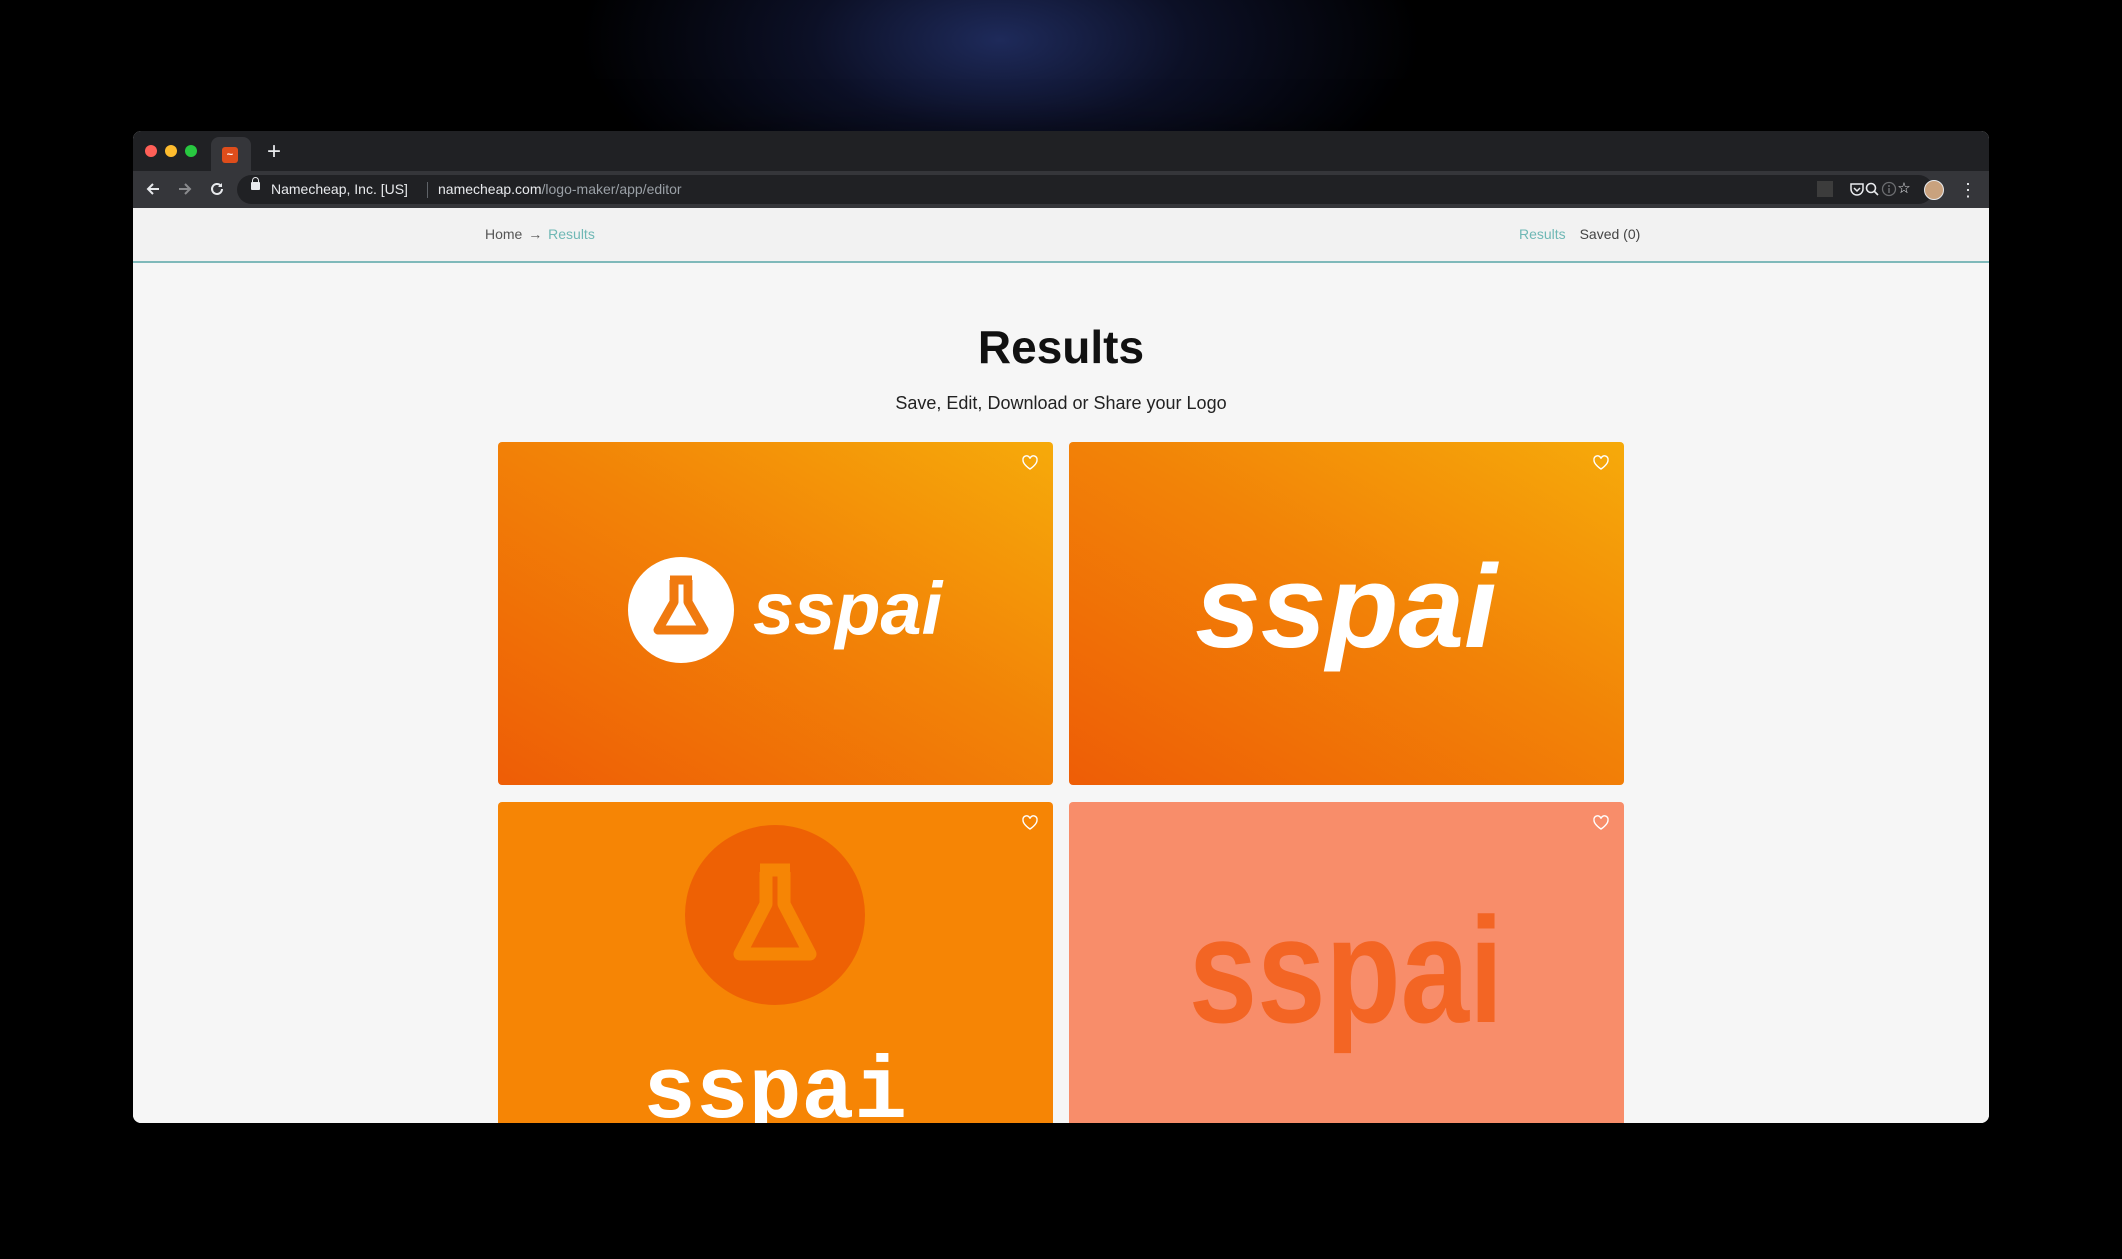 This screenshot has width=2122, height=1259. I want to click on page-title: Results, so click(1061, 347).